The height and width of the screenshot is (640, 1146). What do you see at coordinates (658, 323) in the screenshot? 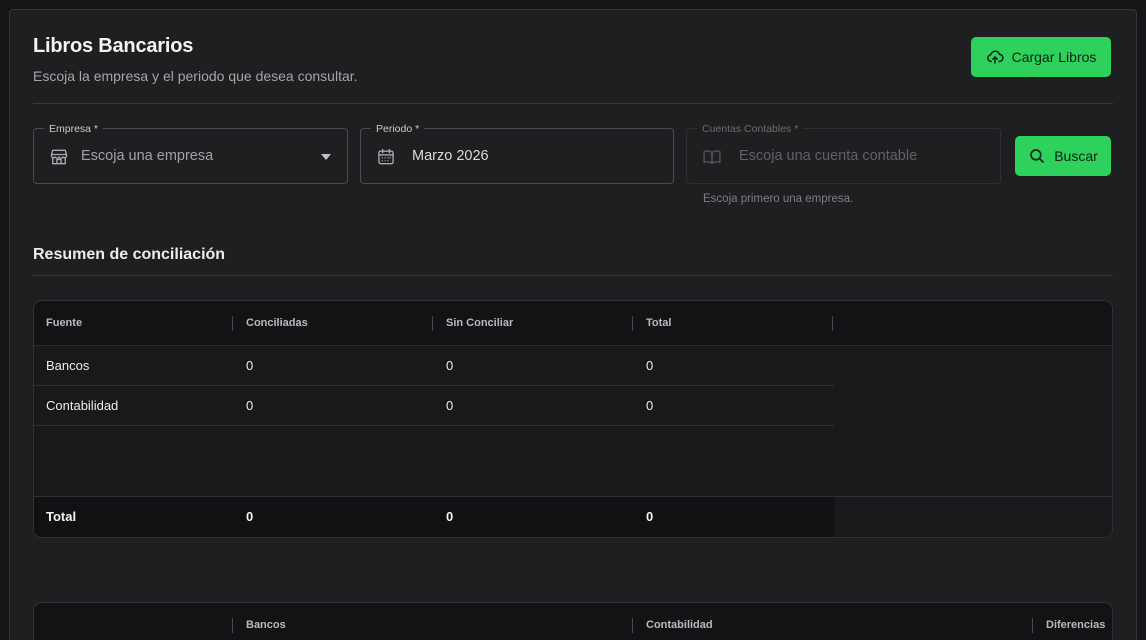
I see `column-header-total: Total` at bounding box center [658, 323].